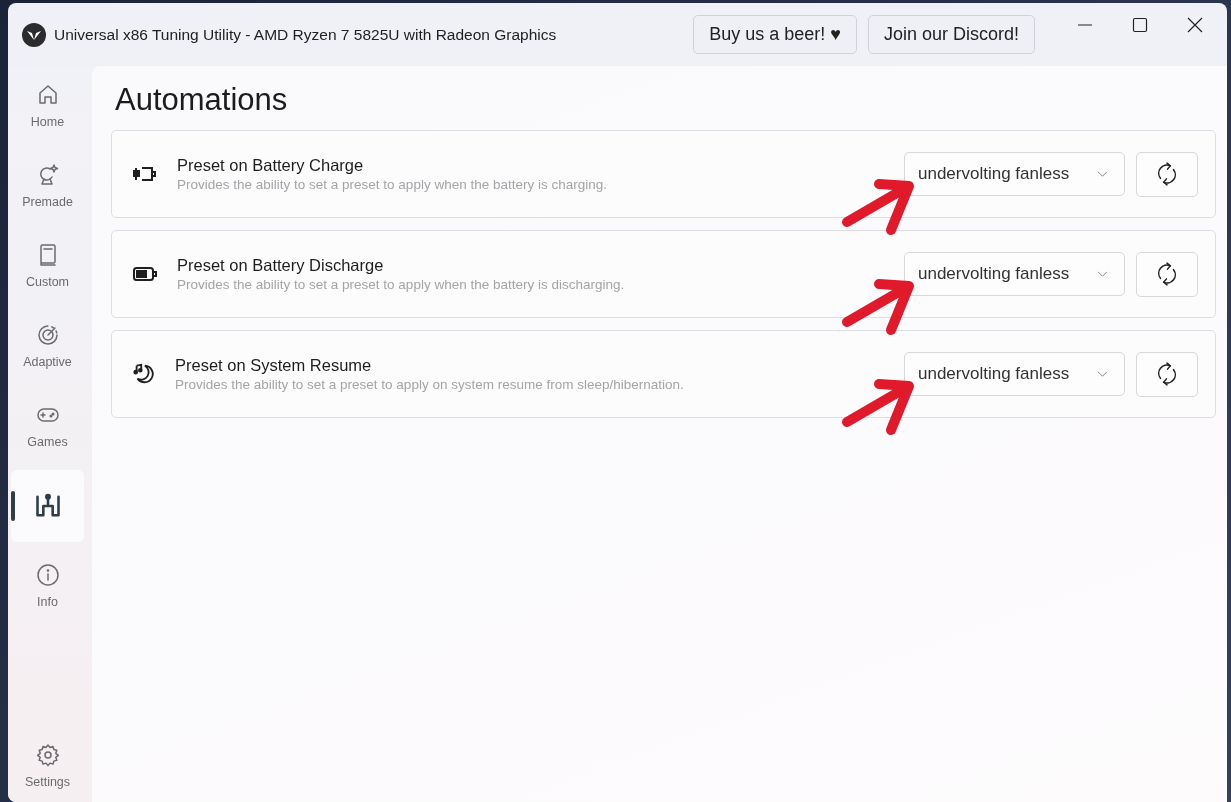 The width and height of the screenshot is (1231, 802). I want to click on automations-icon, so click(47, 506).